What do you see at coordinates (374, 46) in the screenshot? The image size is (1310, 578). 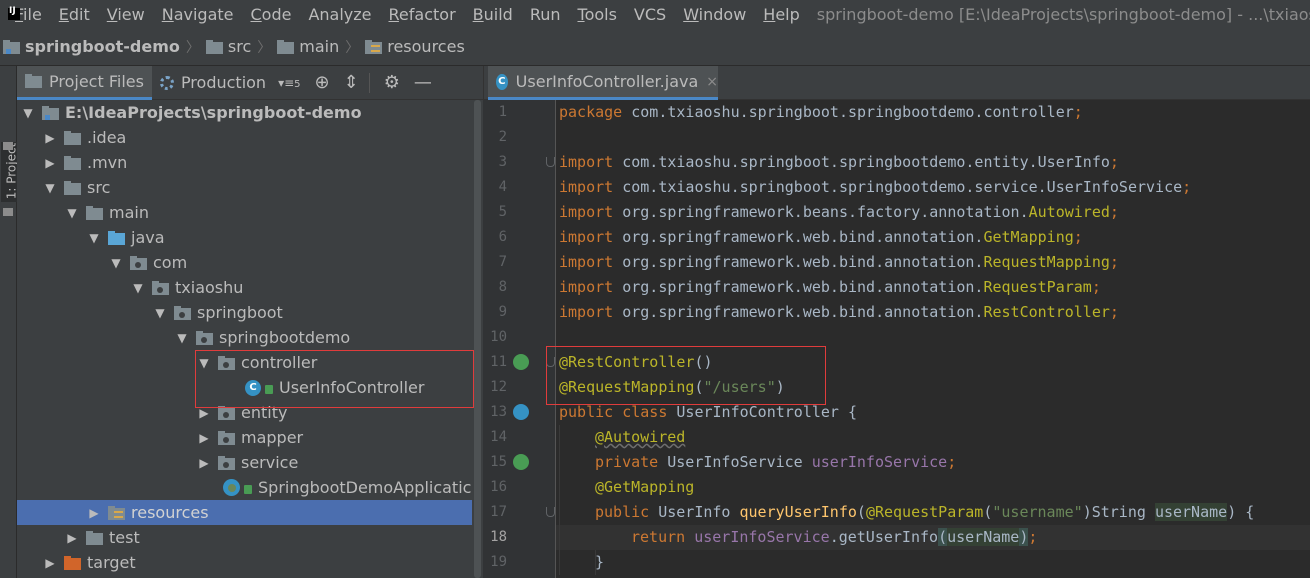 I see `resources-folder-icon` at bounding box center [374, 46].